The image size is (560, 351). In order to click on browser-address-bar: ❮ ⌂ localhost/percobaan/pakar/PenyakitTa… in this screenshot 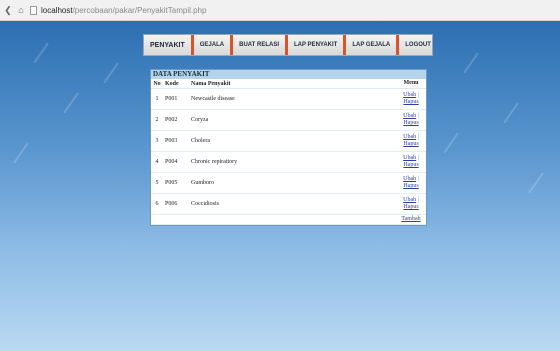, I will do `click(280, 10)`.